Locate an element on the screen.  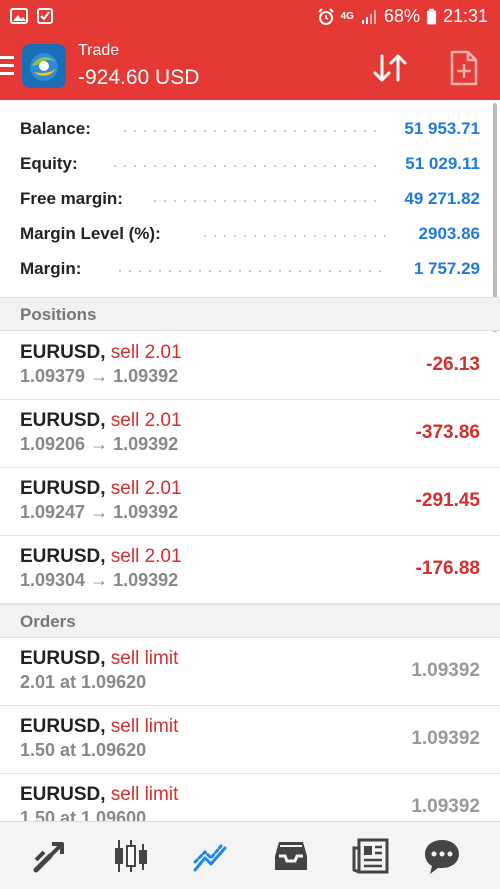
bottom-navigation is located at coordinates (250, 855).